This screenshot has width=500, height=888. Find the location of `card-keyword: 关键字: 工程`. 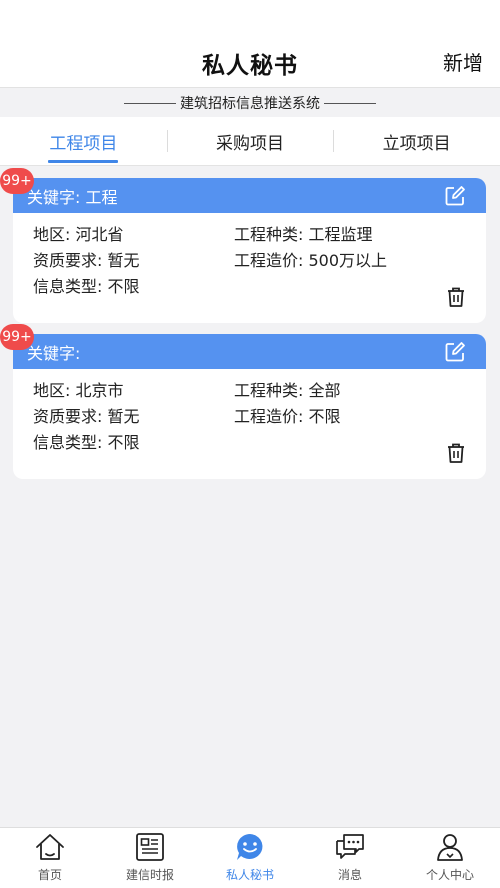

card-keyword: 关键字: 工程 is located at coordinates (72, 197).